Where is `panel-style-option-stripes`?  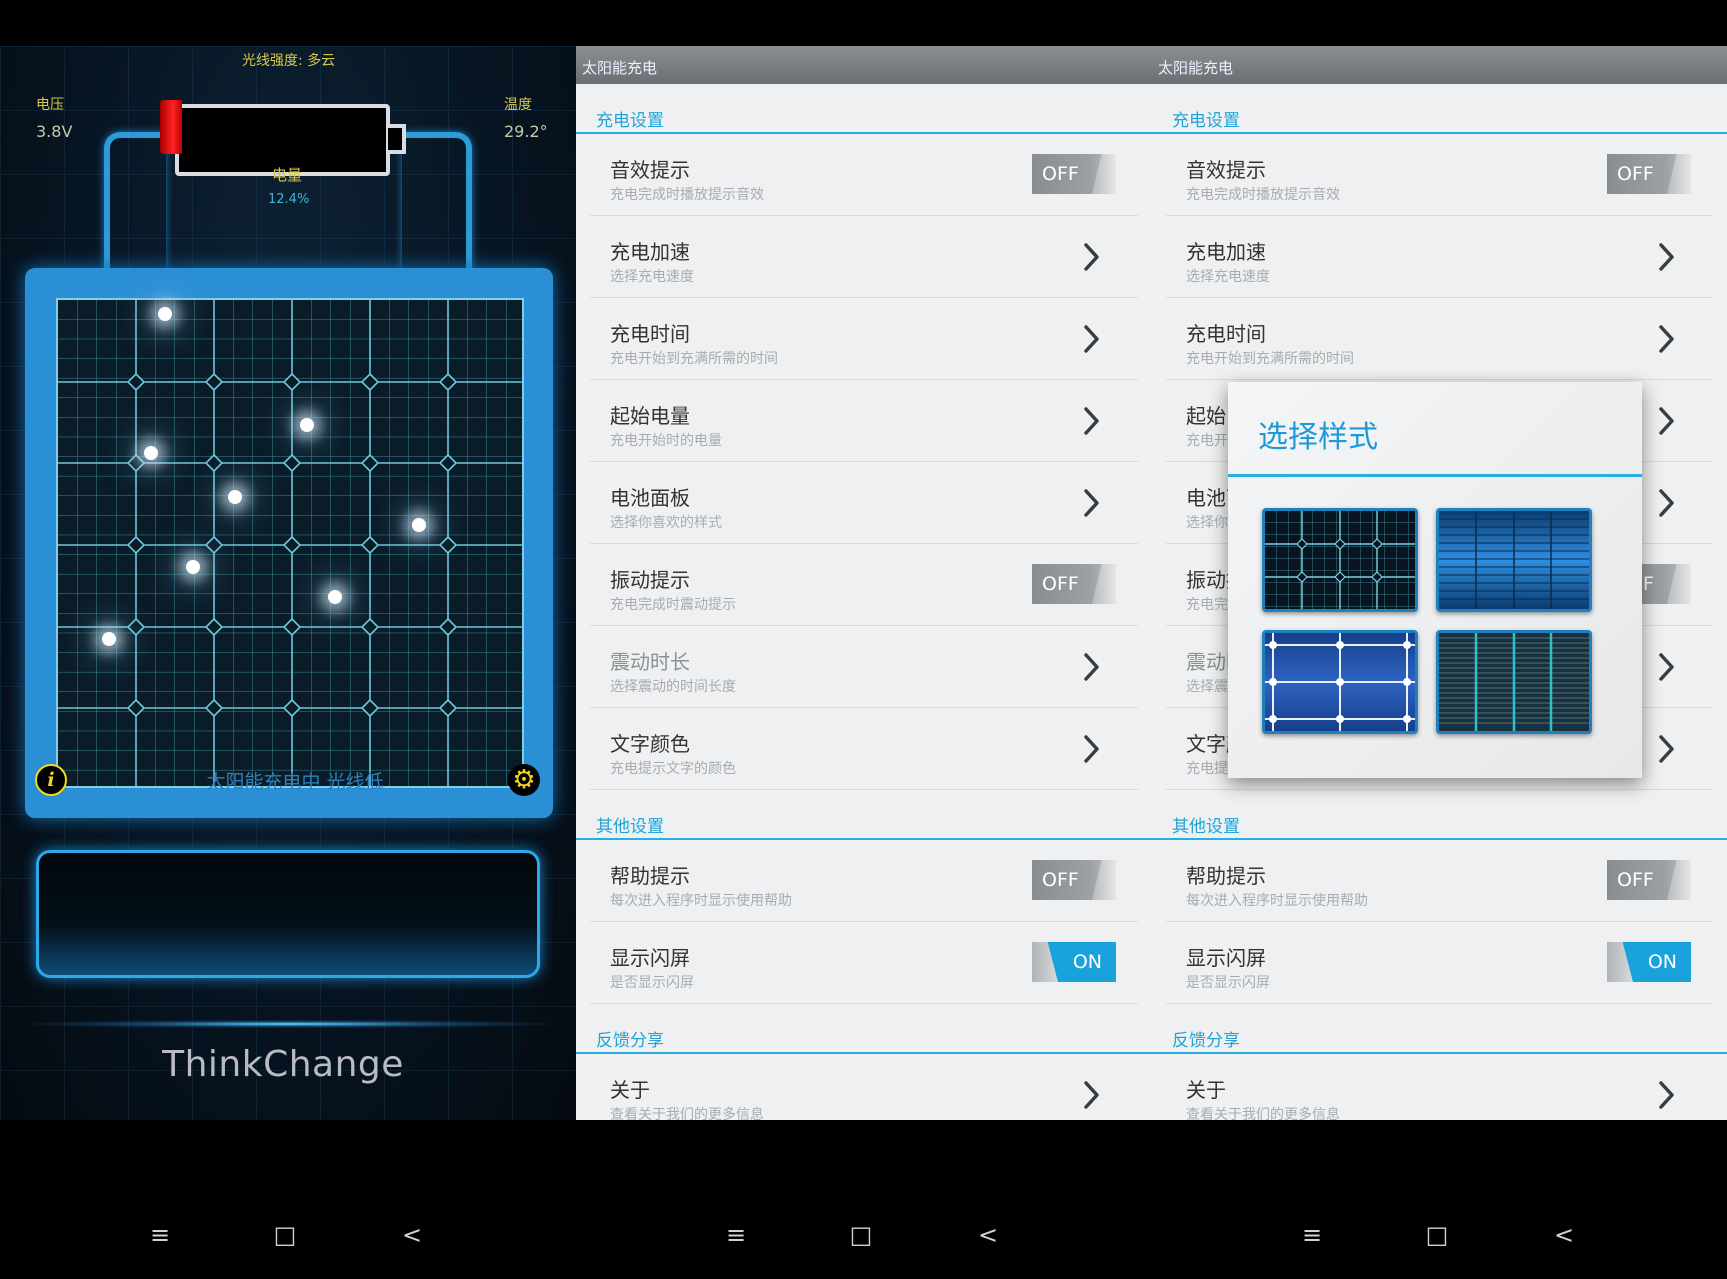
panel-style-option-stripes is located at coordinates (1514, 560).